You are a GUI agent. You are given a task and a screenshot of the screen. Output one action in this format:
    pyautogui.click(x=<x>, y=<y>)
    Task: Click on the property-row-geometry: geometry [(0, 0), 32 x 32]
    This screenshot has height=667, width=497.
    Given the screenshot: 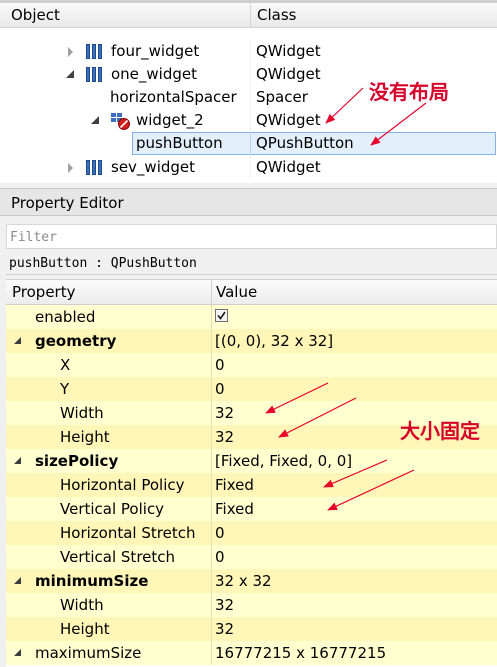 What is the action you would take?
    pyautogui.click(x=251, y=341)
    